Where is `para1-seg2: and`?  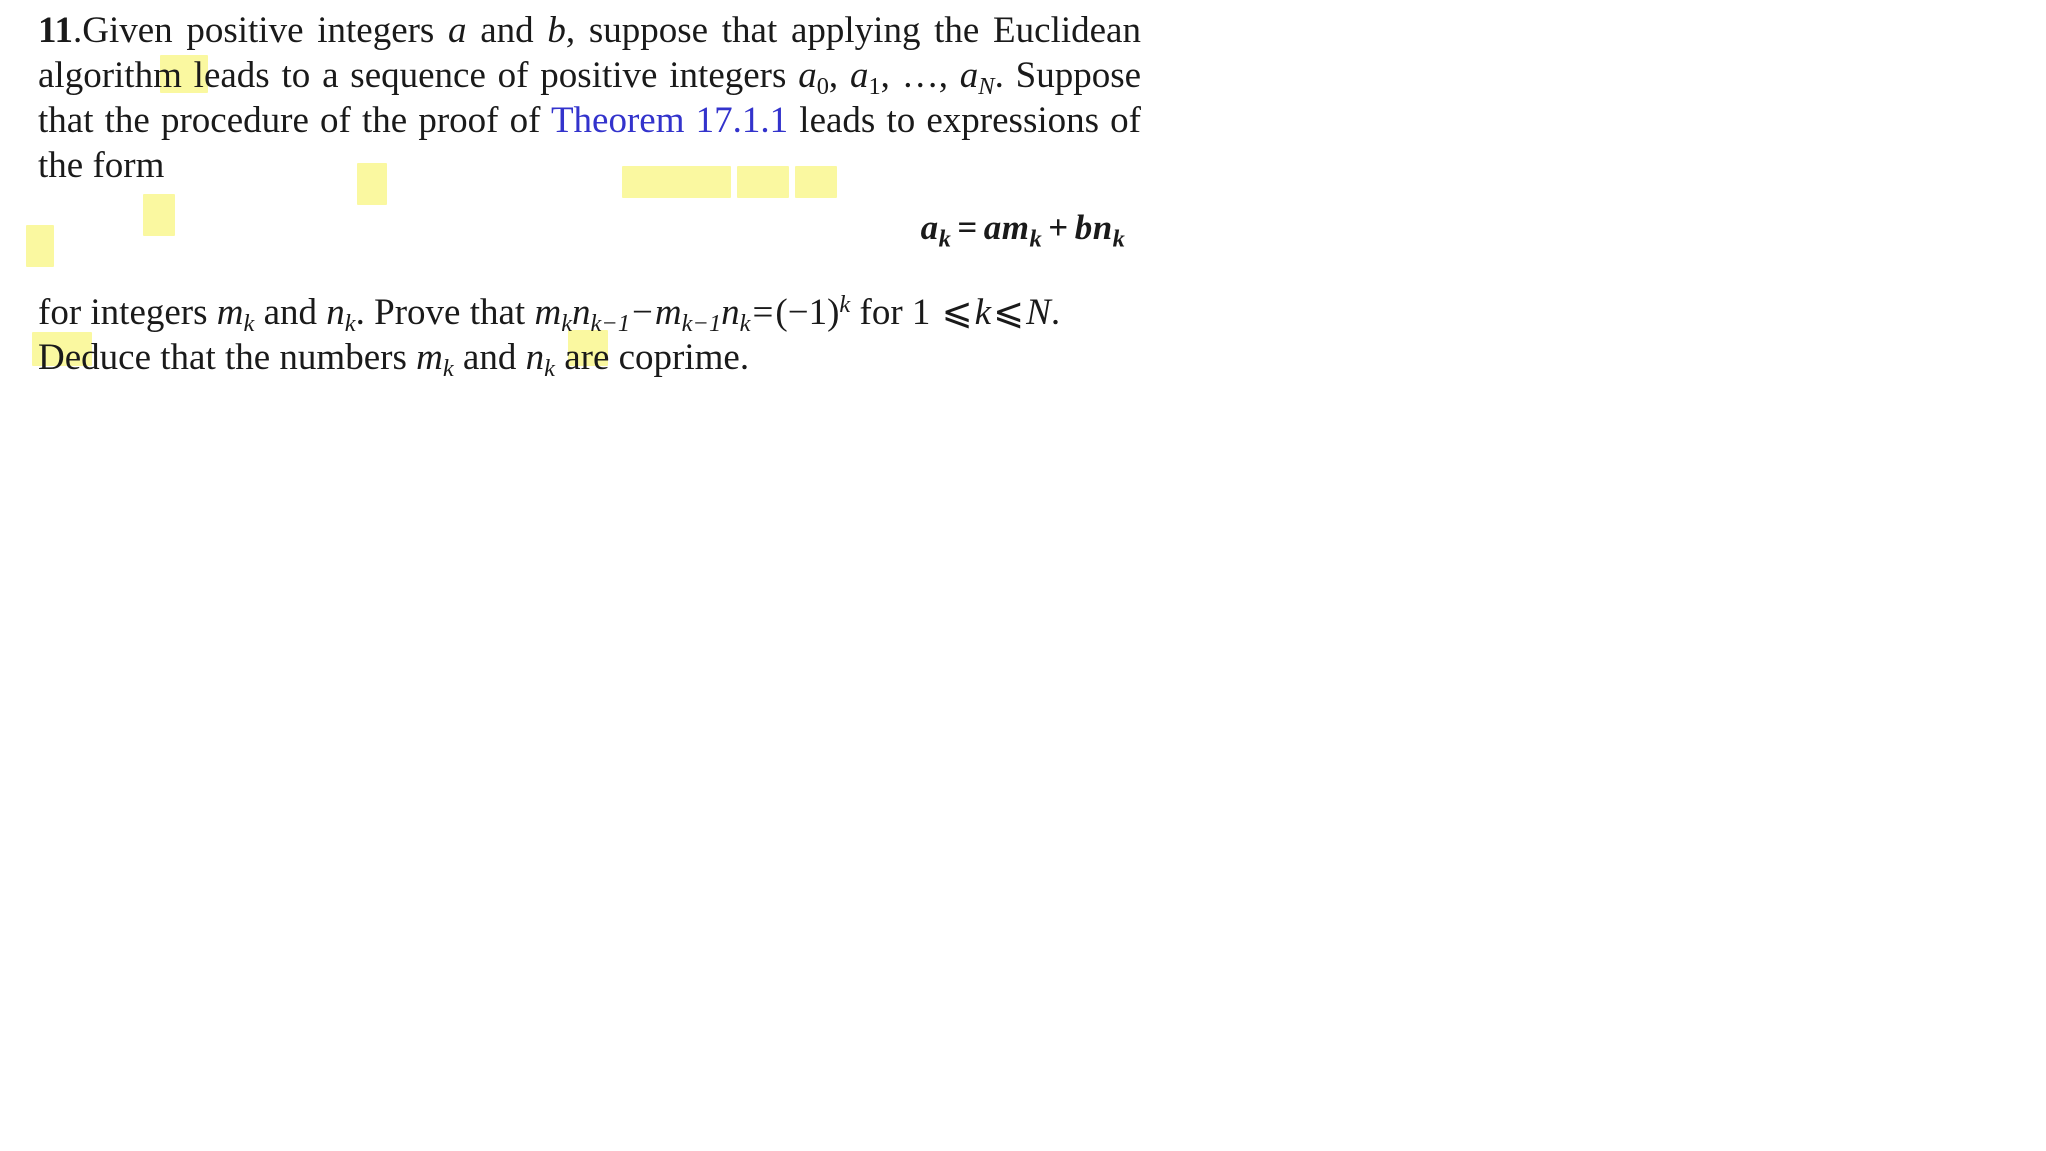
para1-seg2: and is located at coordinates (507, 30).